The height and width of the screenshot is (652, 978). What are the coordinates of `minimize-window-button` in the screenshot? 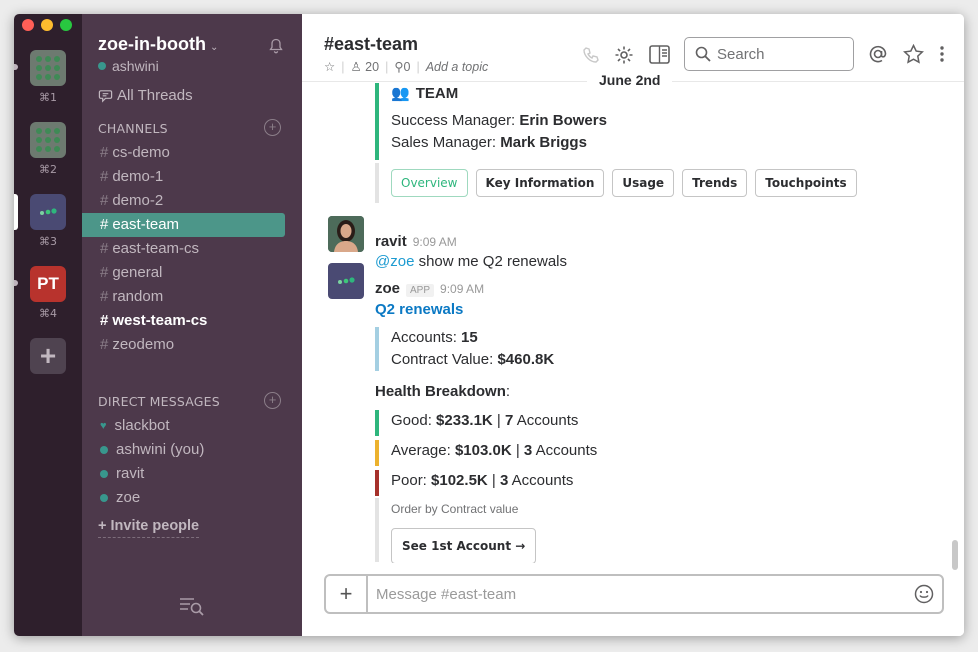 It's located at (47, 25).